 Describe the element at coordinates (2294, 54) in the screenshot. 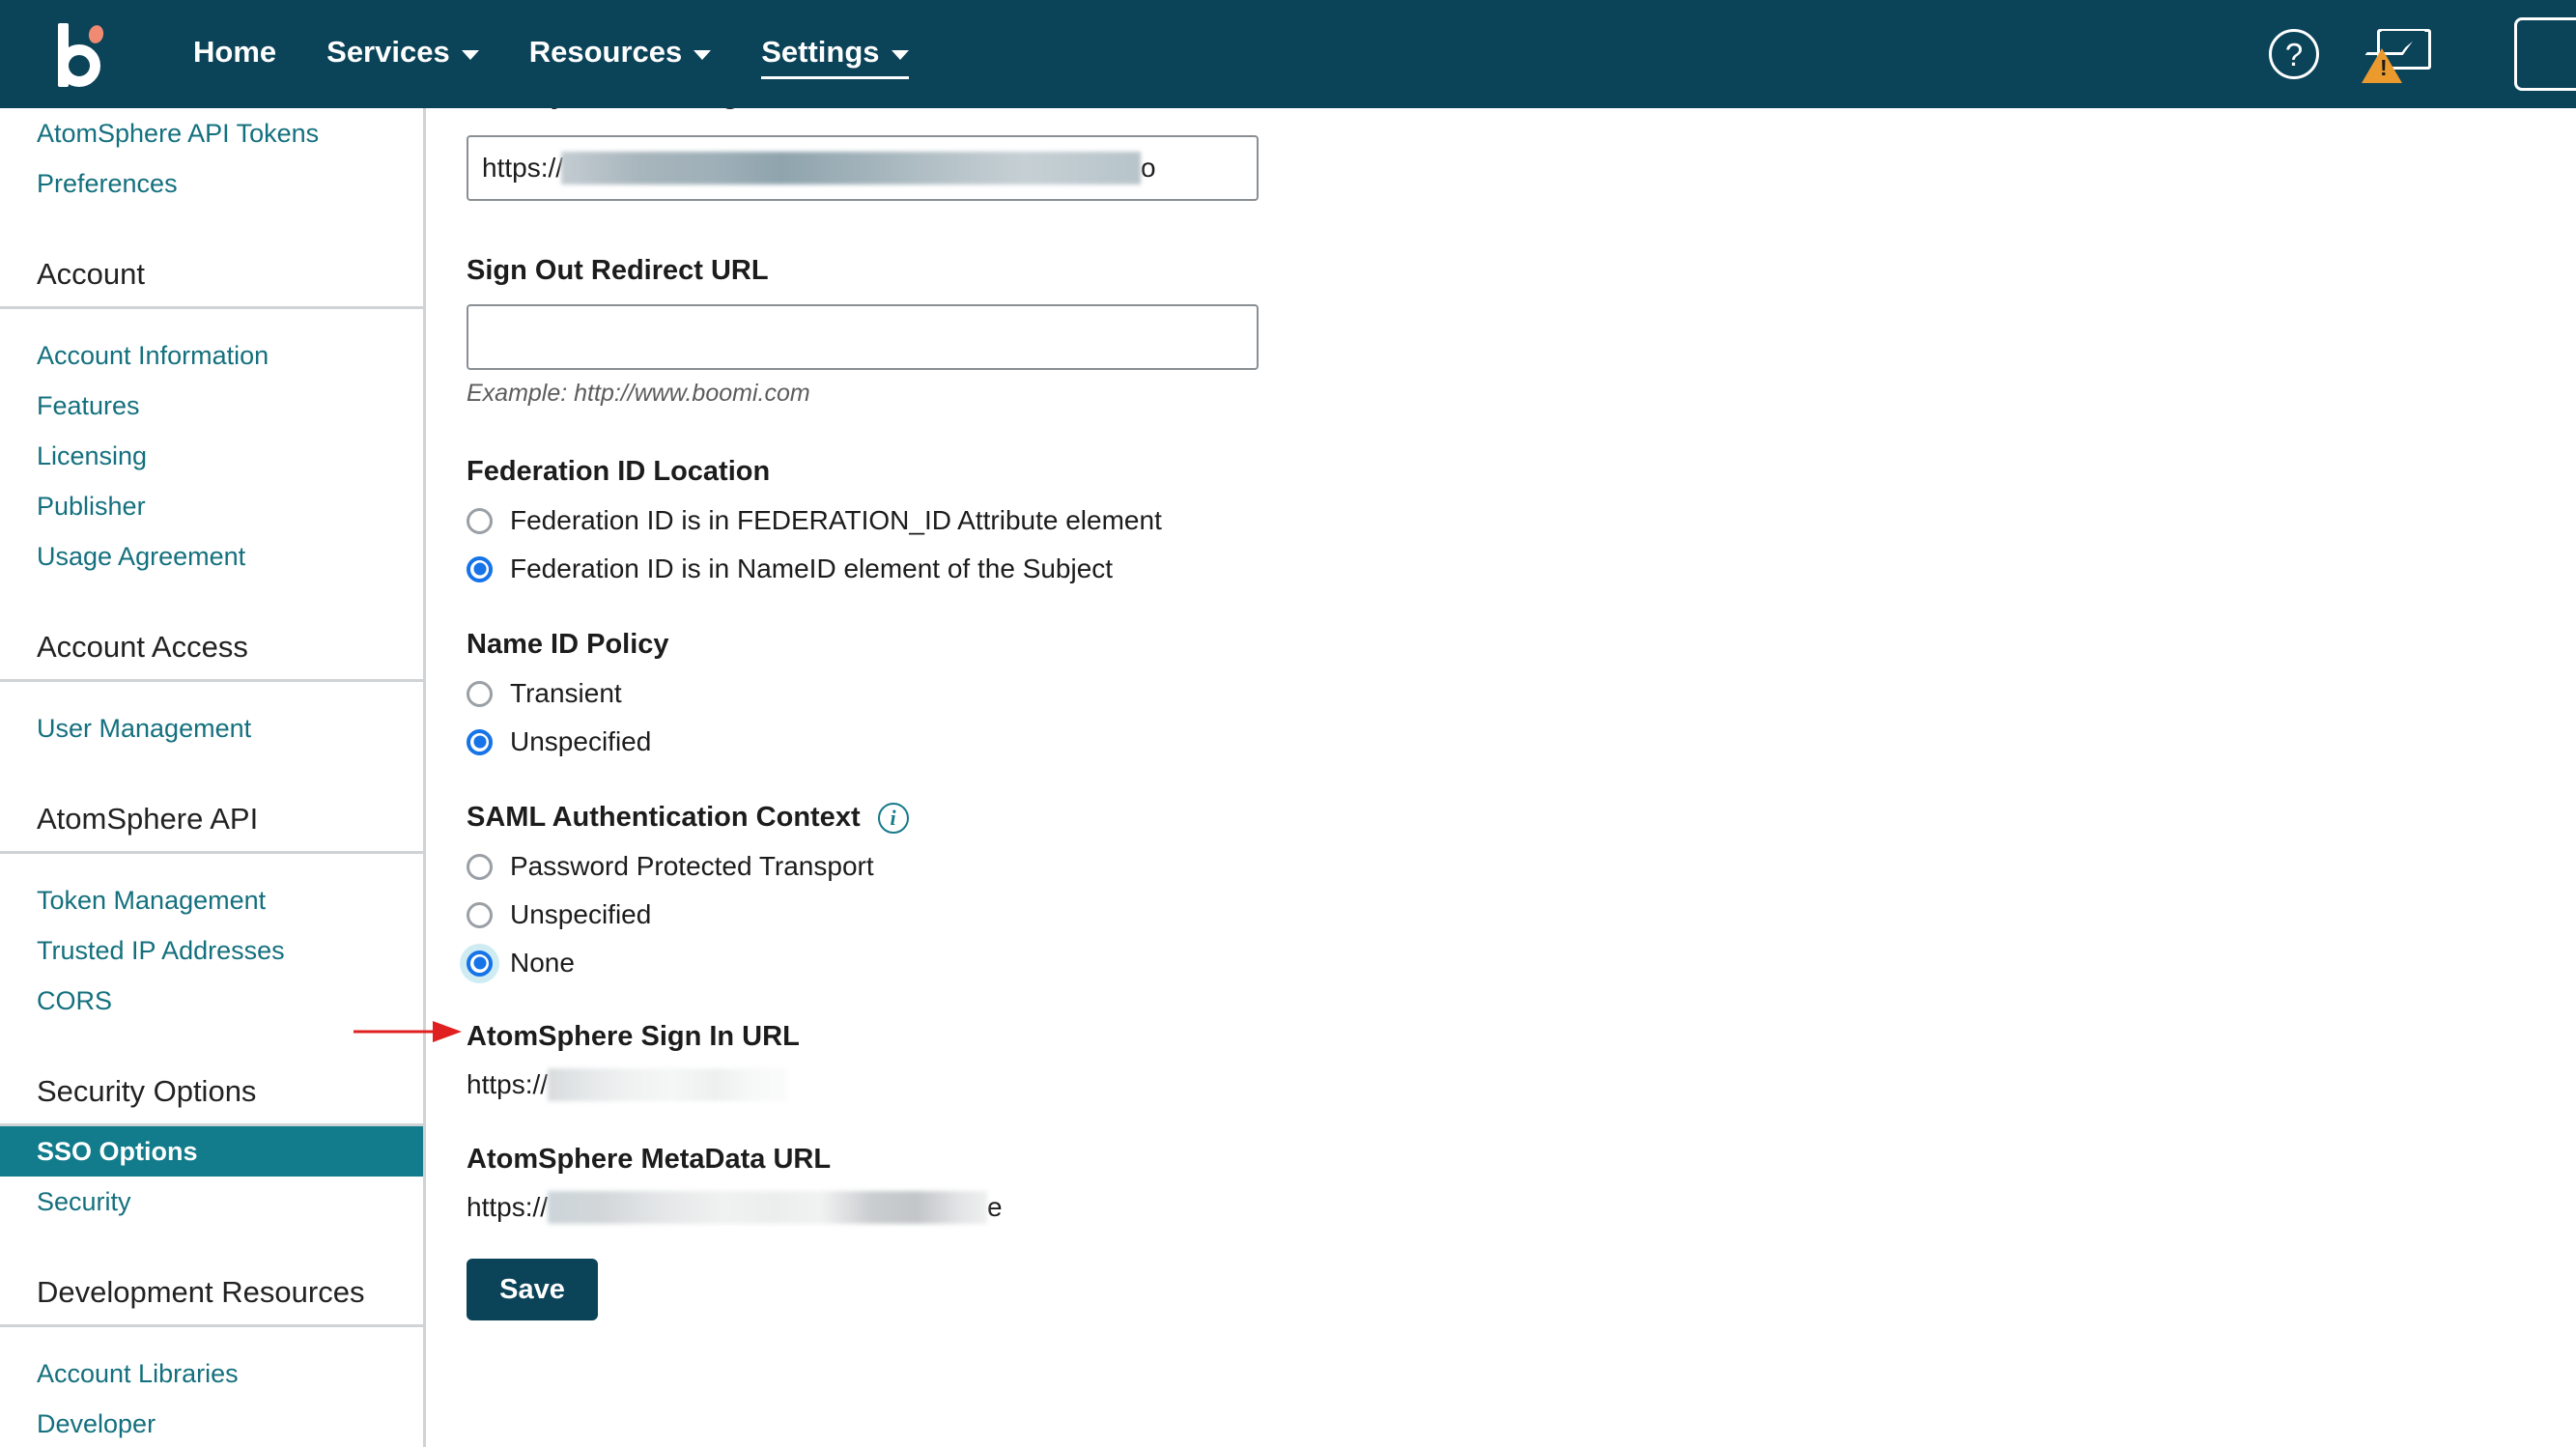

I see `help-icon: ?` at that location.